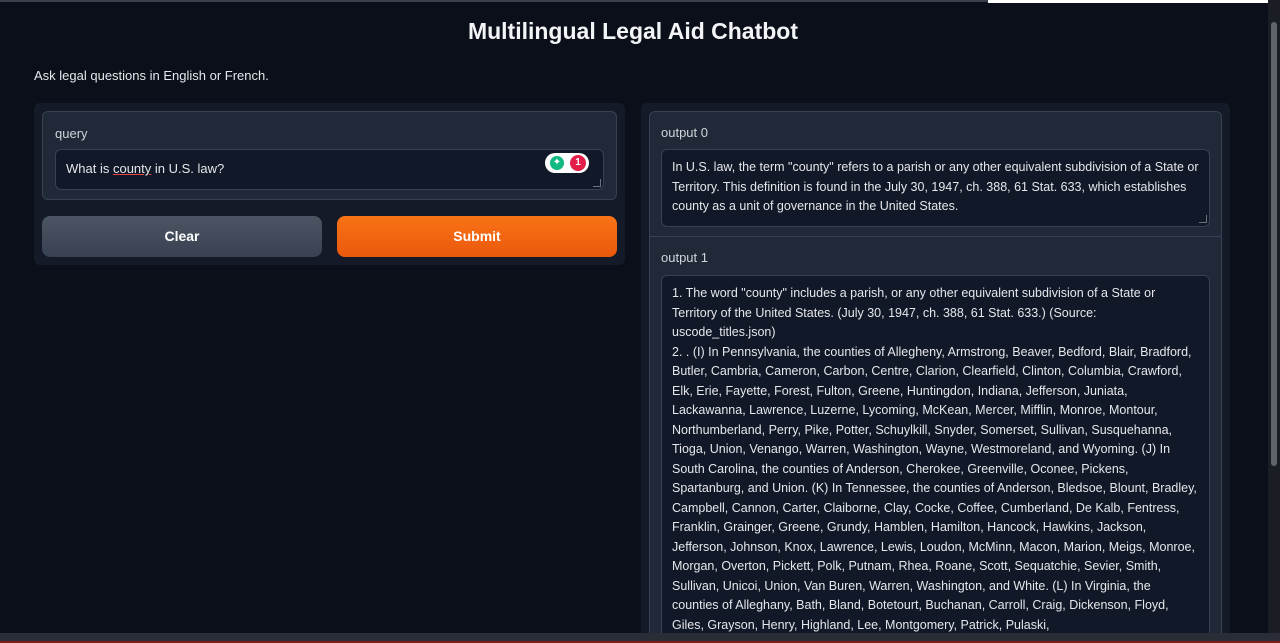 The image size is (1280, 643). Describe the element at coordinates (477, 236) in the screenshot. I see `submit-button: Submit` at that location.